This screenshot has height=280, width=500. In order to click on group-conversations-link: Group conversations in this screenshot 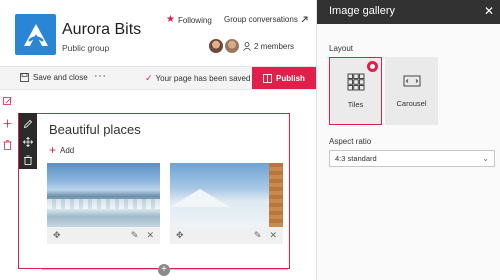, I will do `click(266, 19)`.